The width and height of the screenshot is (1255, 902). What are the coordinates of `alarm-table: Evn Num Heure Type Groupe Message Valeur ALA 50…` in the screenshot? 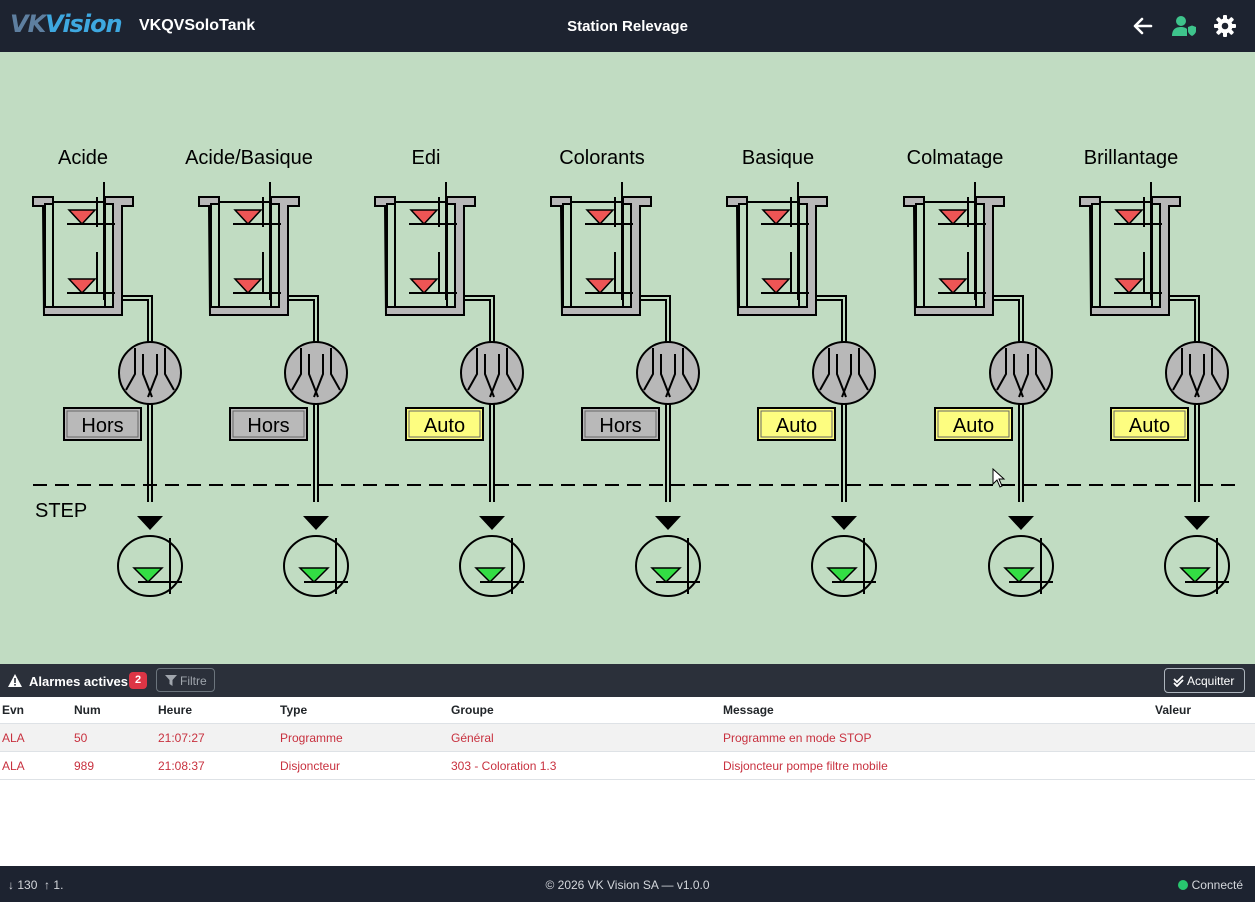 It's located at (627, 738).